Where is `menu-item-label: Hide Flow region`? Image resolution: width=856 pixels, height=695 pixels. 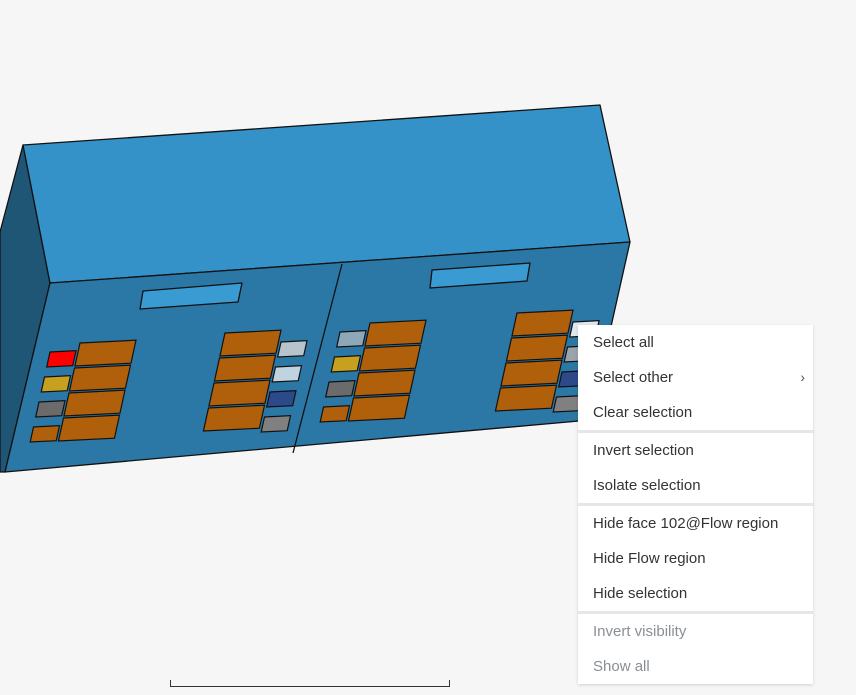 menu-item-label: Hide Flow region is located at coordinates (649, 558).